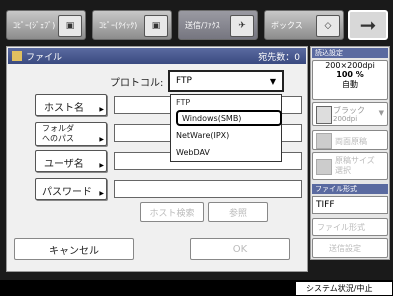 Image resolution: width=393 pixels, height=296 pixels. What do you see at coordinates (229, 118) in the screenshot?
I see `option-windows-smb: Windows(SMB)` at bounding box center [229, 118].